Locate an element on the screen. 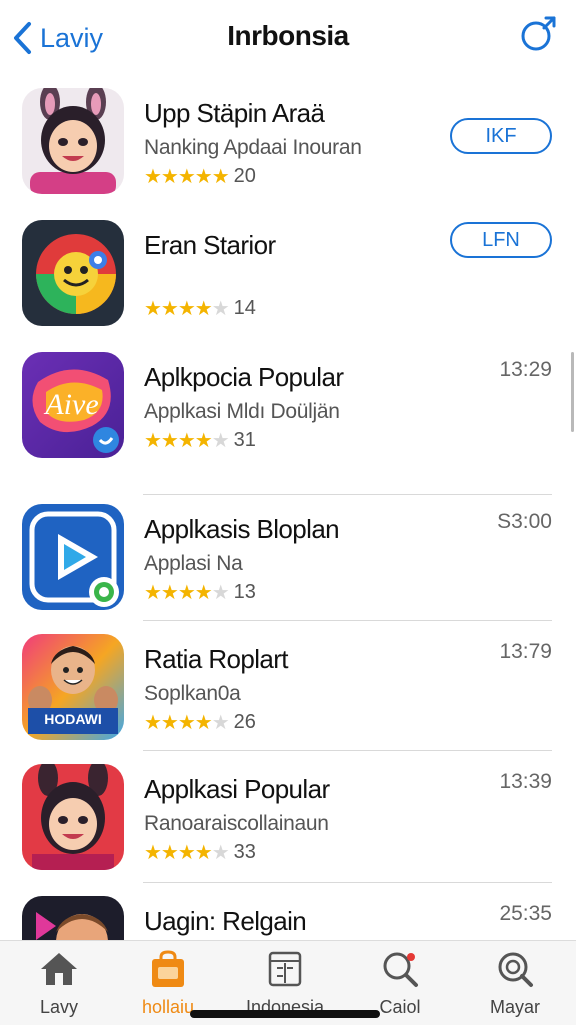  app-rating: ★★★★★ 31 is located at coordinates (200, 440).